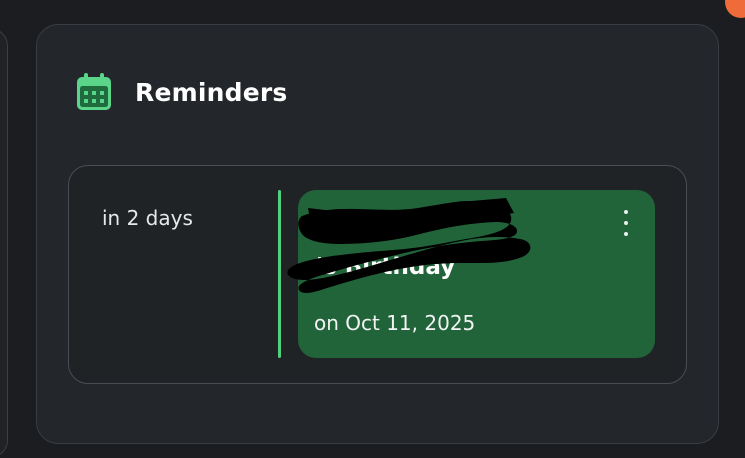 Image resolution: width=745 pixels, height=458 pixels. I want to click on calendar-icon, so click(94, 91).